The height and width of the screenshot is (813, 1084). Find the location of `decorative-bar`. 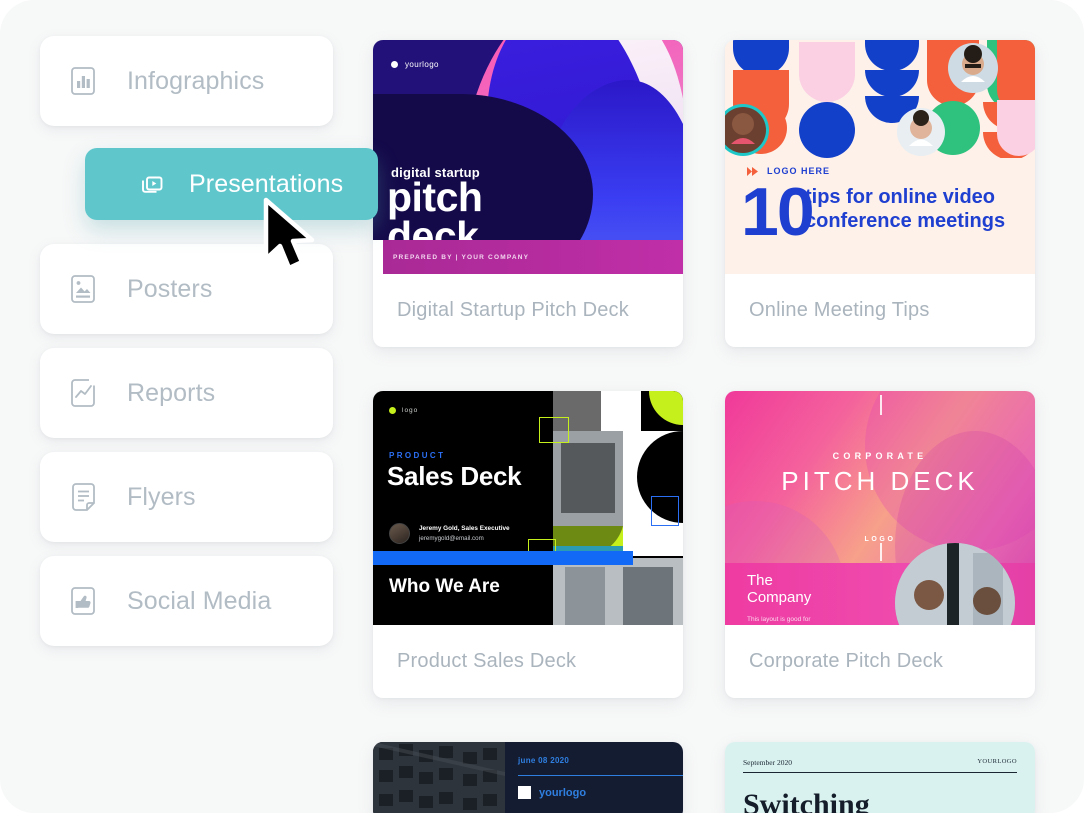

decorative-bar is located at coordinates (503, 558).